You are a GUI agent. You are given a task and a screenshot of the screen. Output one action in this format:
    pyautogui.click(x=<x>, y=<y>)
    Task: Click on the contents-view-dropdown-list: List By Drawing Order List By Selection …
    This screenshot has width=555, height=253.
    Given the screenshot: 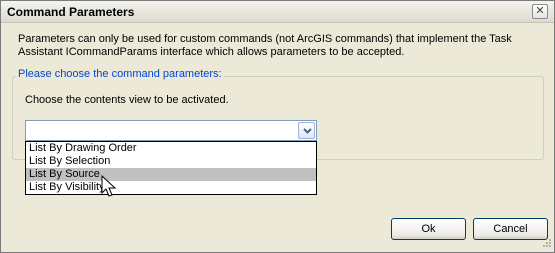 What is the action you would take?
    pyautogui.click(x=171, y=168)
    